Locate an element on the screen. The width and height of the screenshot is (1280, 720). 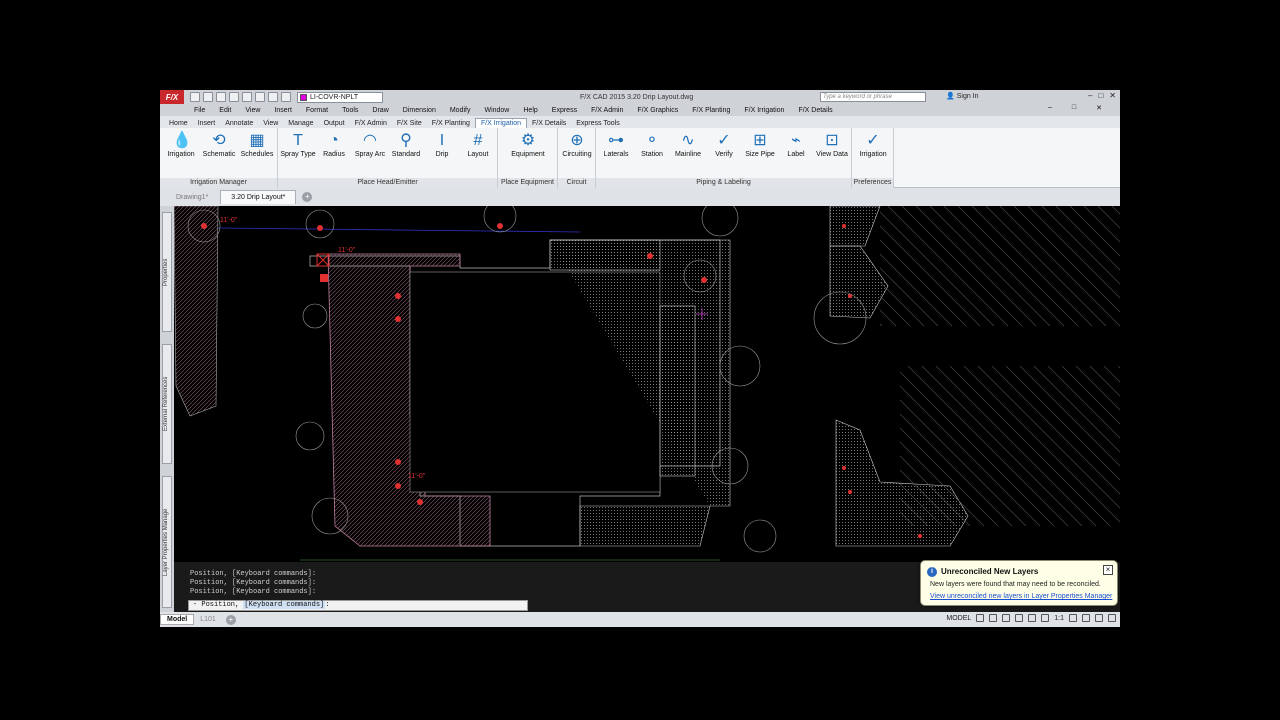
command-input: - Position, [Keyboard commands]: is located at coordinates (358, 605).